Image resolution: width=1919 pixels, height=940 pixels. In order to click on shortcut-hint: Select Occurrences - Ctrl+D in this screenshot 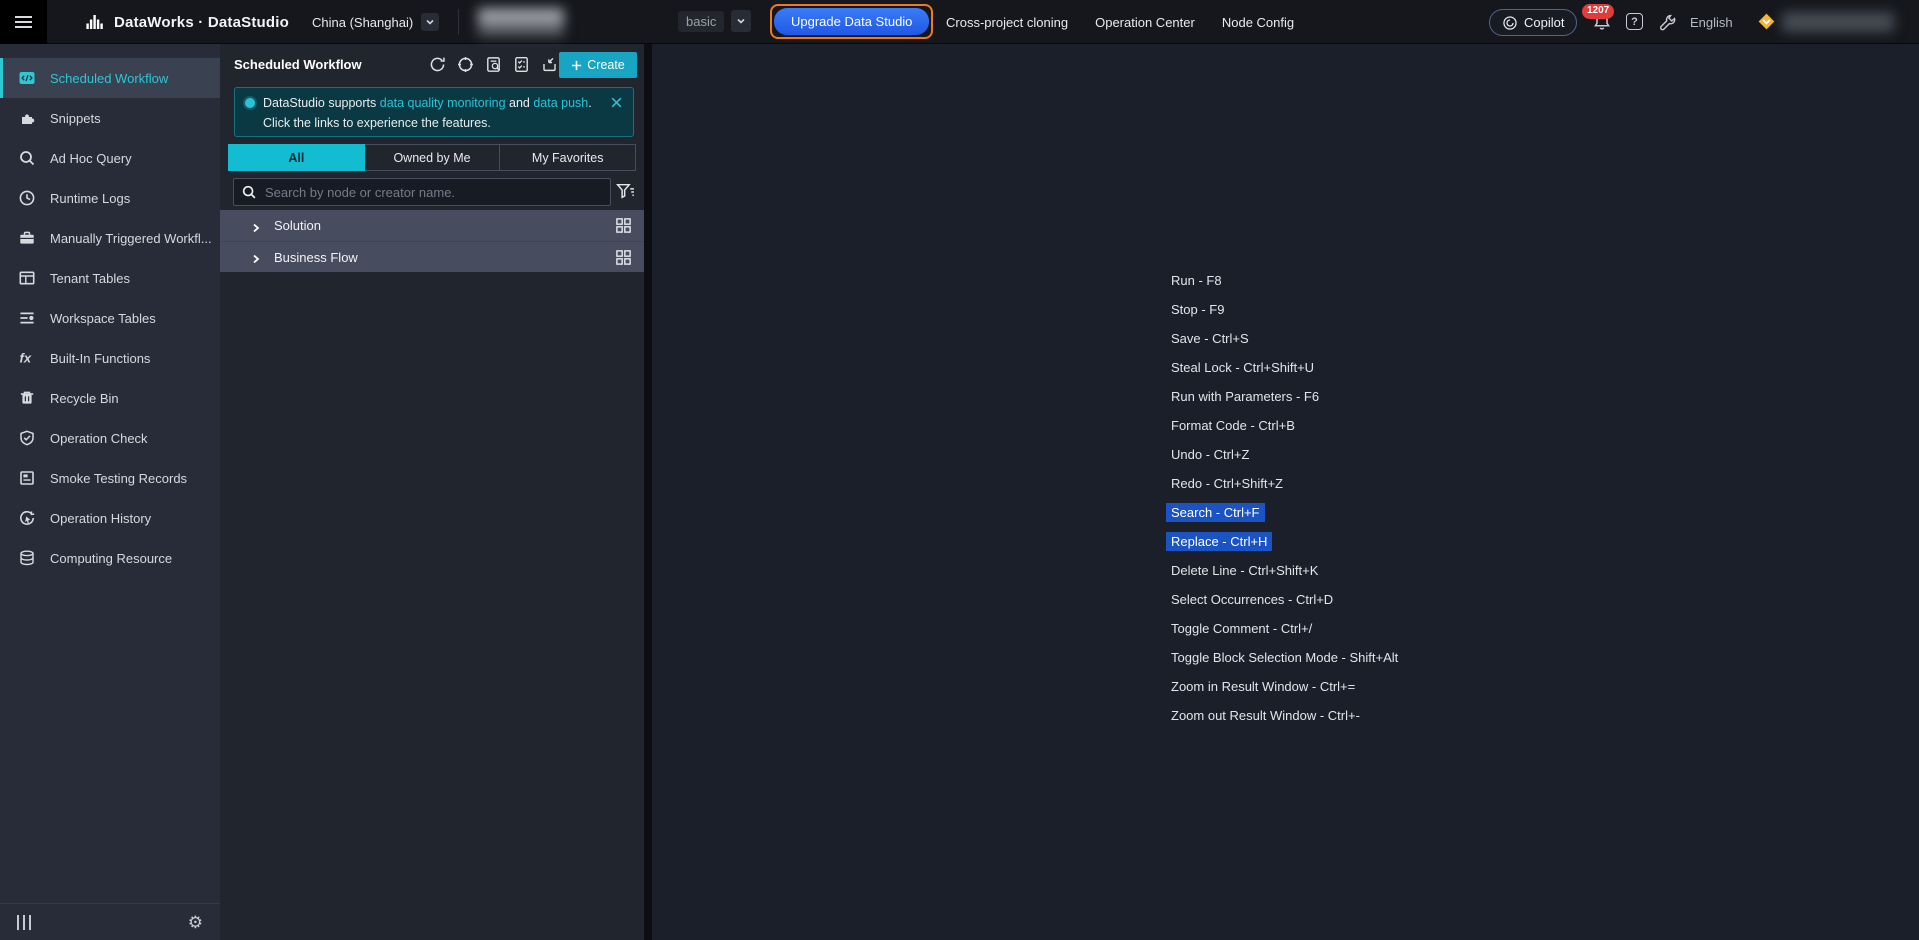, I will do `click(1252, 599)`.